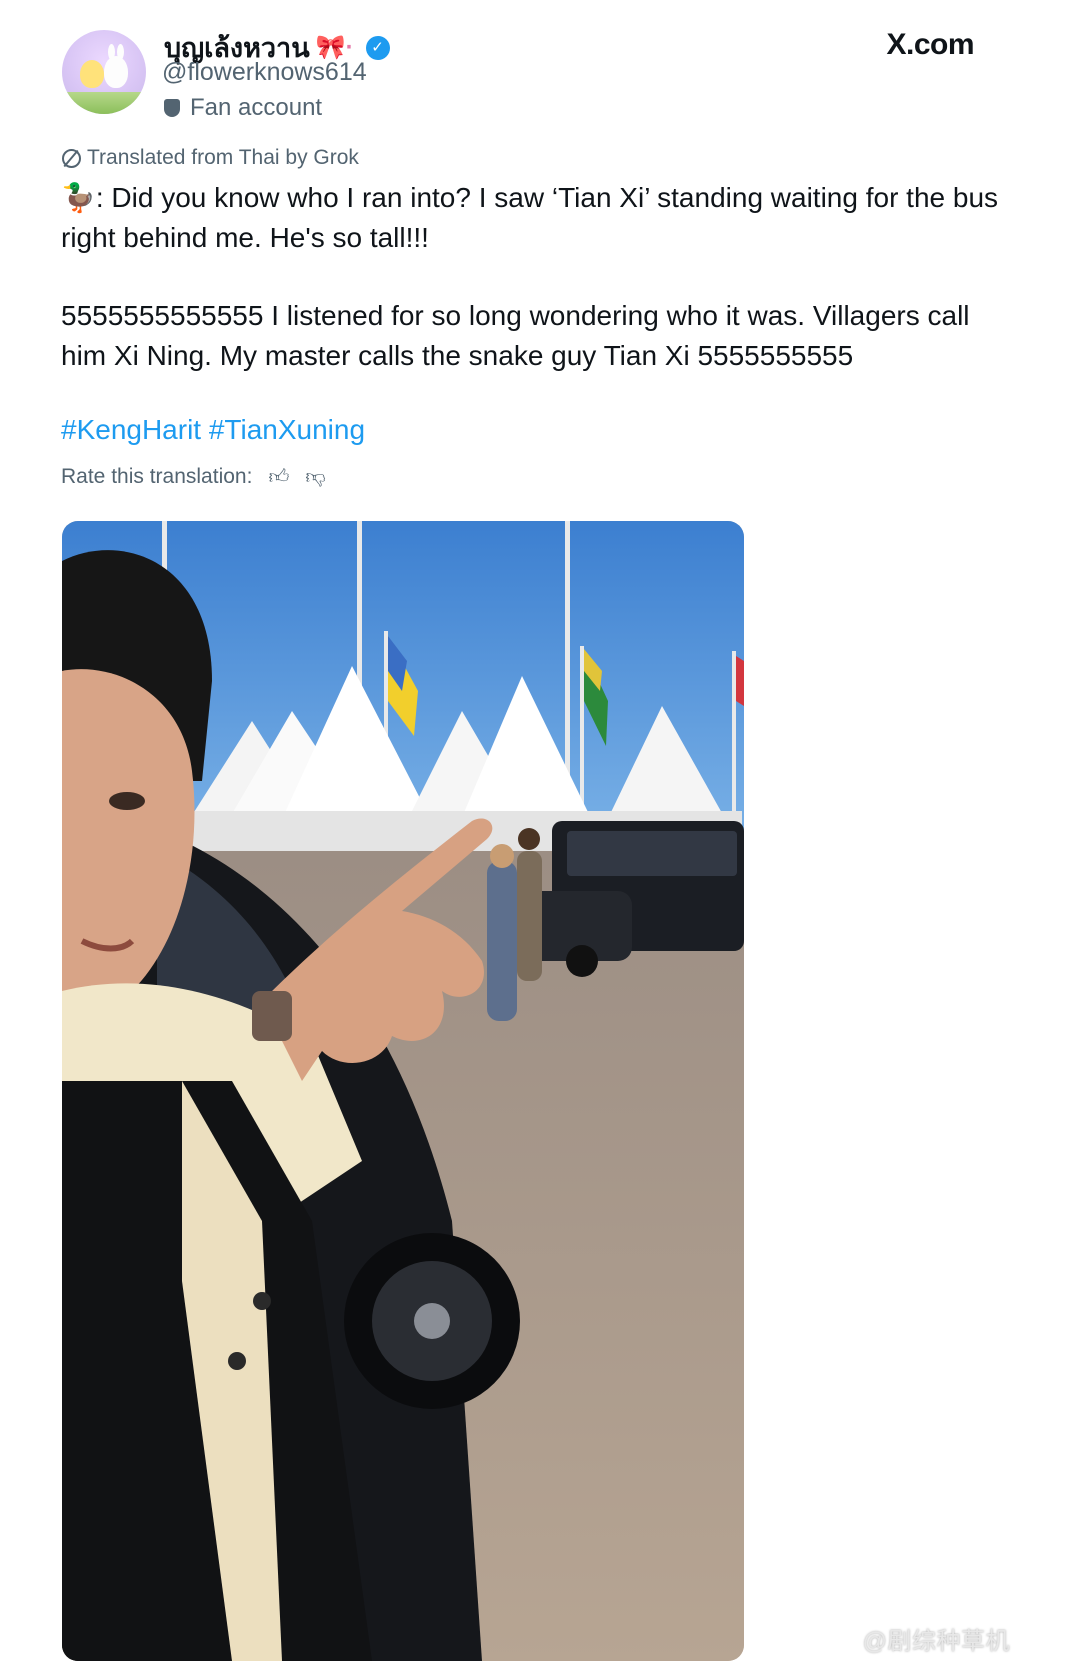  Describe the element at coordinates (315, 477) in the screenshot. I see `thumbs-down-icon: 👎︎` at that location.